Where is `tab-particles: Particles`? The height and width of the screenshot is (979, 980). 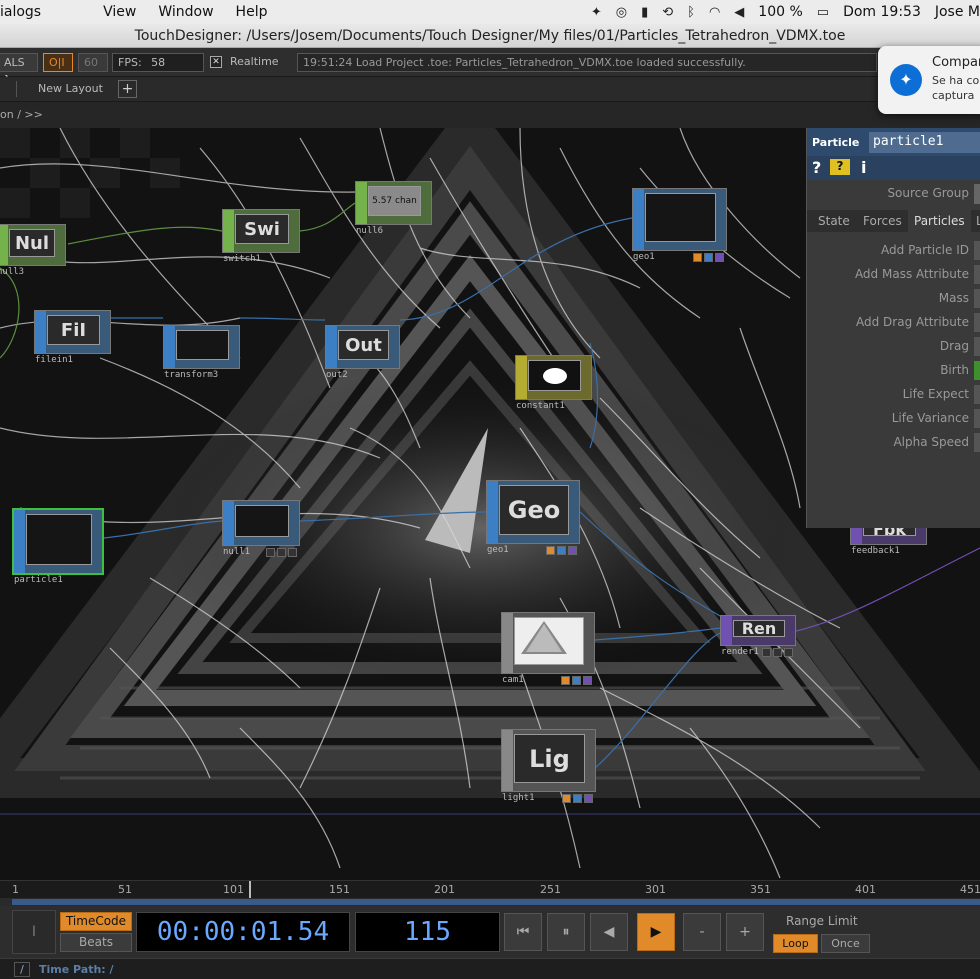
tab-particles: Particles is located at coordinates (939, 221).